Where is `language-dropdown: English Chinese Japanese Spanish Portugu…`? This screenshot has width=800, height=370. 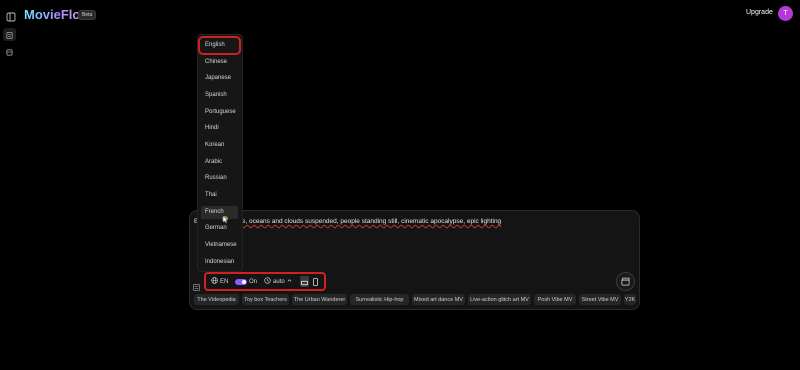 language-dropdown: English Chinese Japanese Spanish Portugu… is located at coordinates (220, 153).